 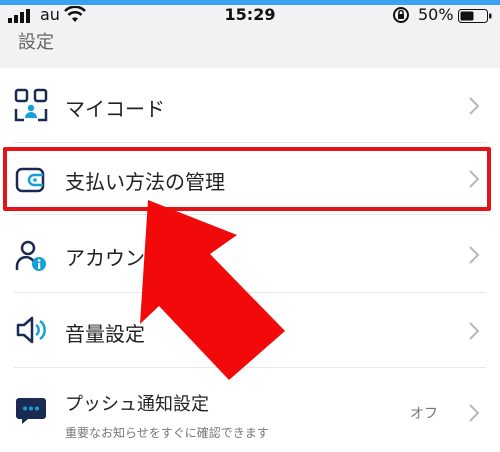 I want to click on page-title: 設定, so click(x=36, y=42).